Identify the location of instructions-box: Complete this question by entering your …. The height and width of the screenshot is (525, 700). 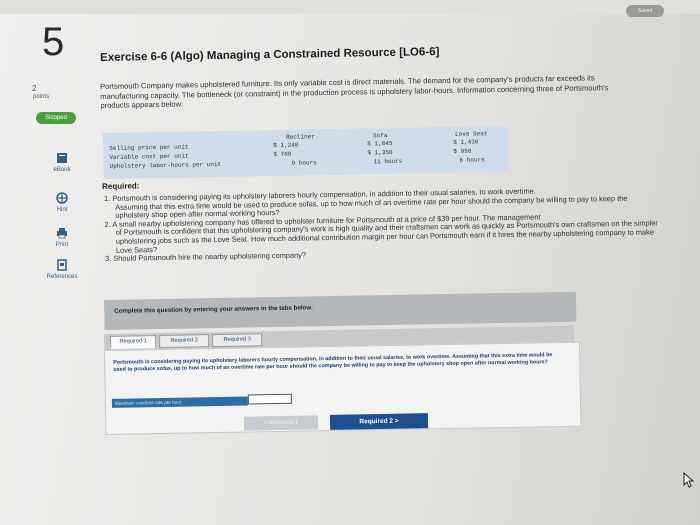
(340, 310).